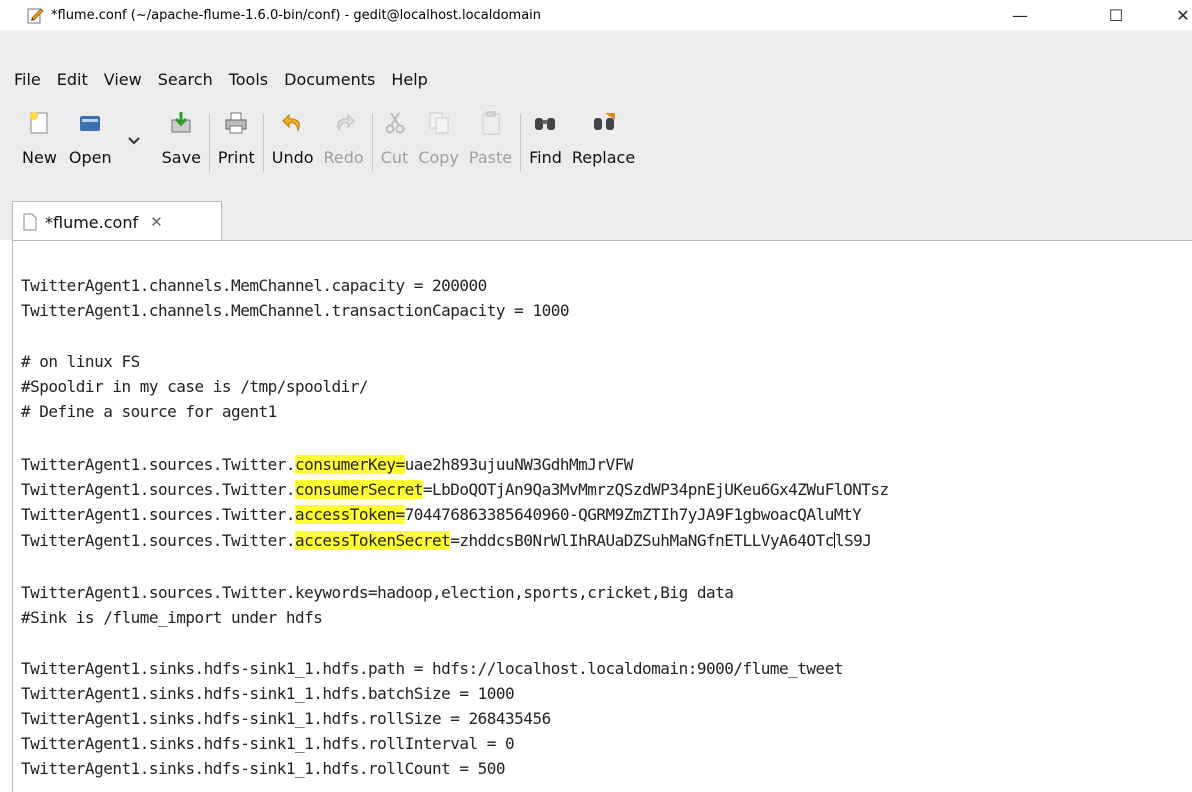 This screenshot has height=792, width=1192. Describe the element at coordinates (490, 137) in the screenshot. I see `paste-button: Paste` at that location.